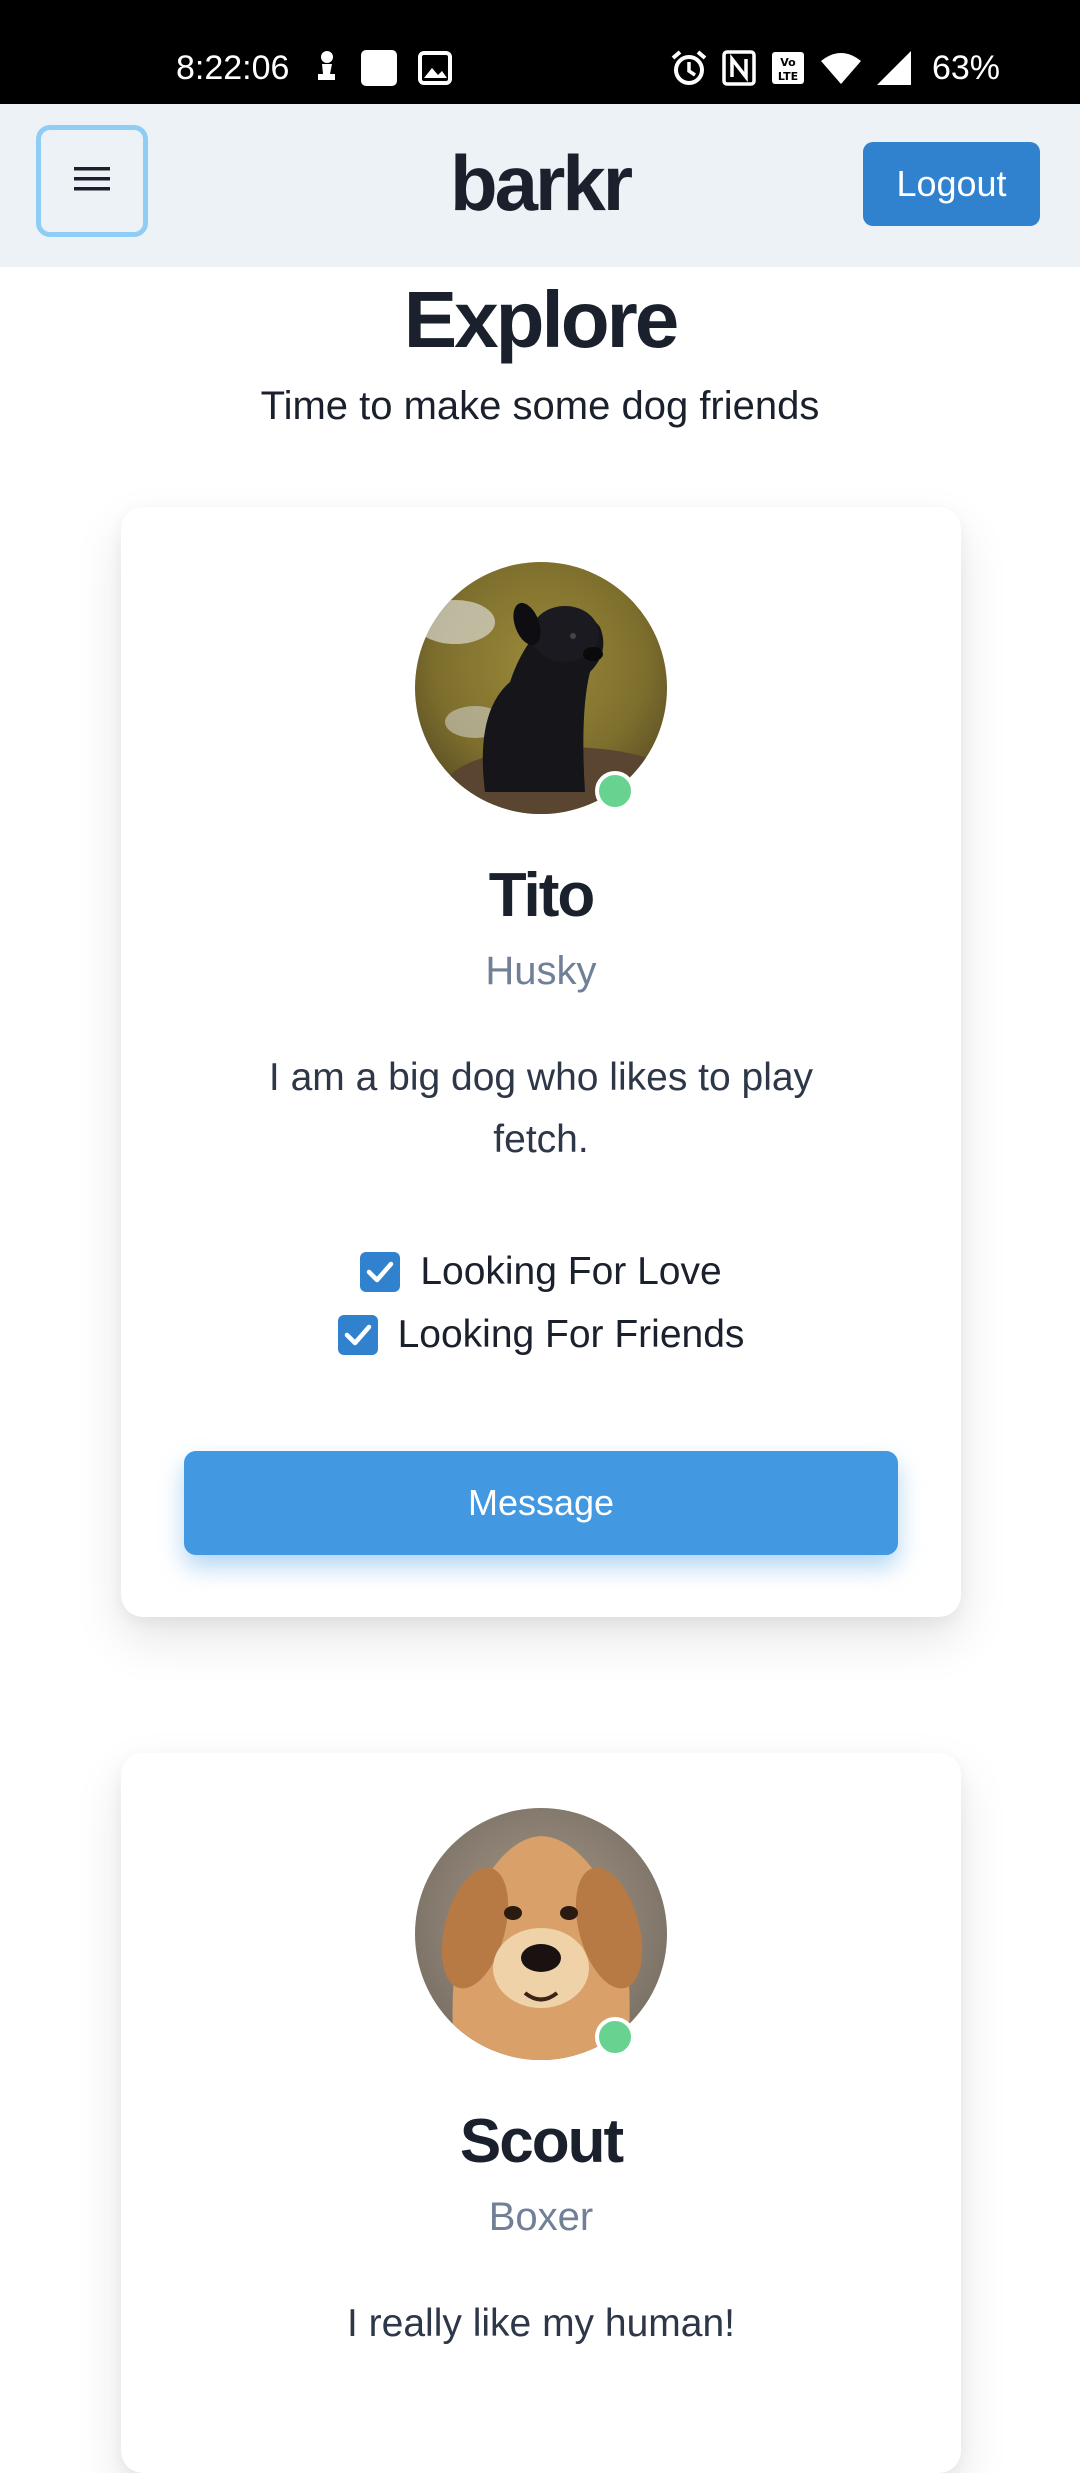 This screenshot has height=2473, width=1080. I want to click on app-icon, so click(379, 68).